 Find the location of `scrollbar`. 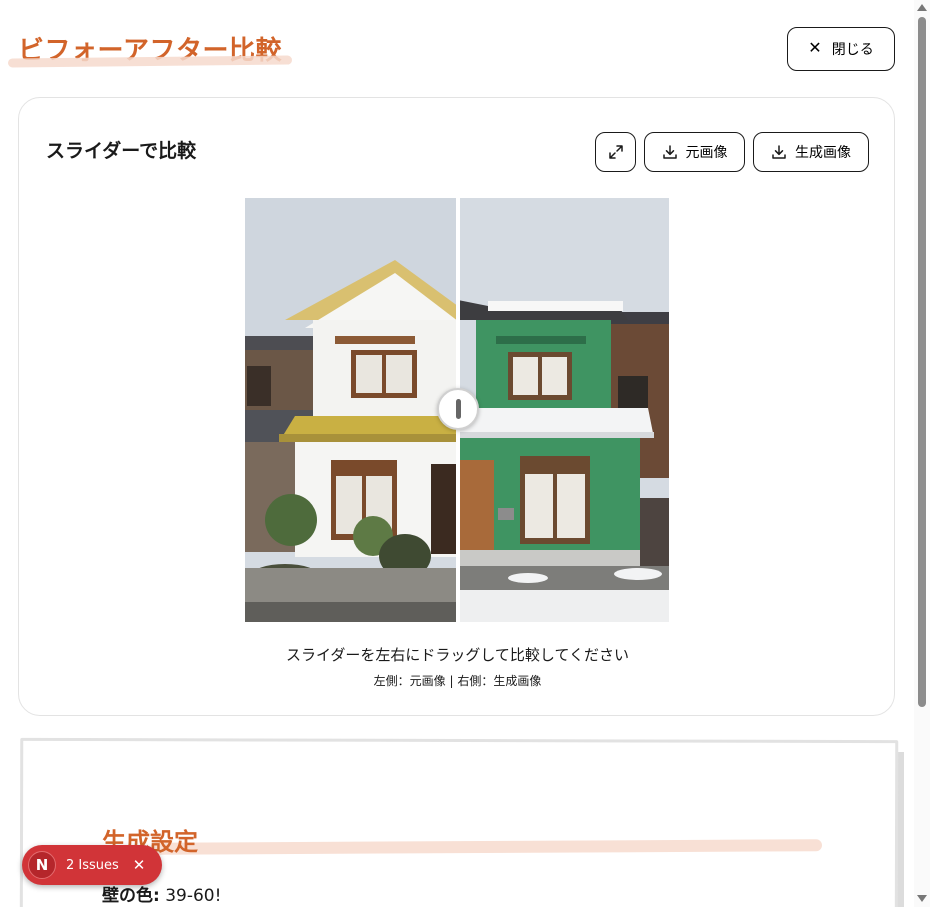

scrollbar is located at coordinates (922, 453).